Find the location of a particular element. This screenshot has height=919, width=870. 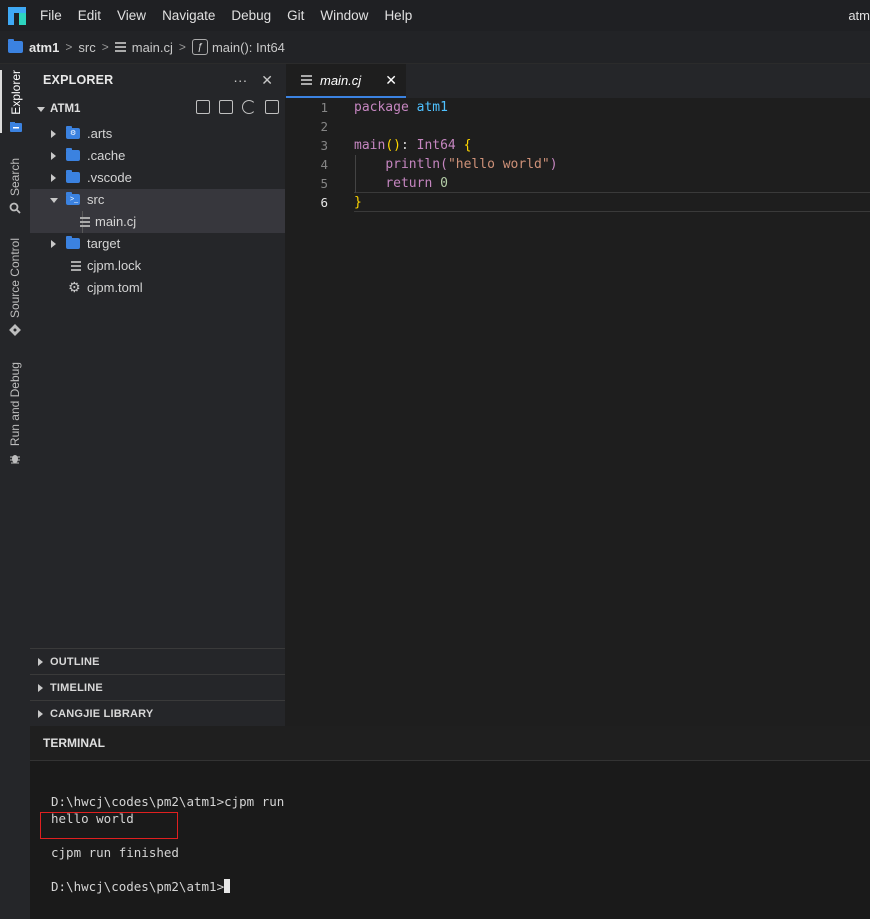

terminal-cursor is located at coordinates (227, 886).